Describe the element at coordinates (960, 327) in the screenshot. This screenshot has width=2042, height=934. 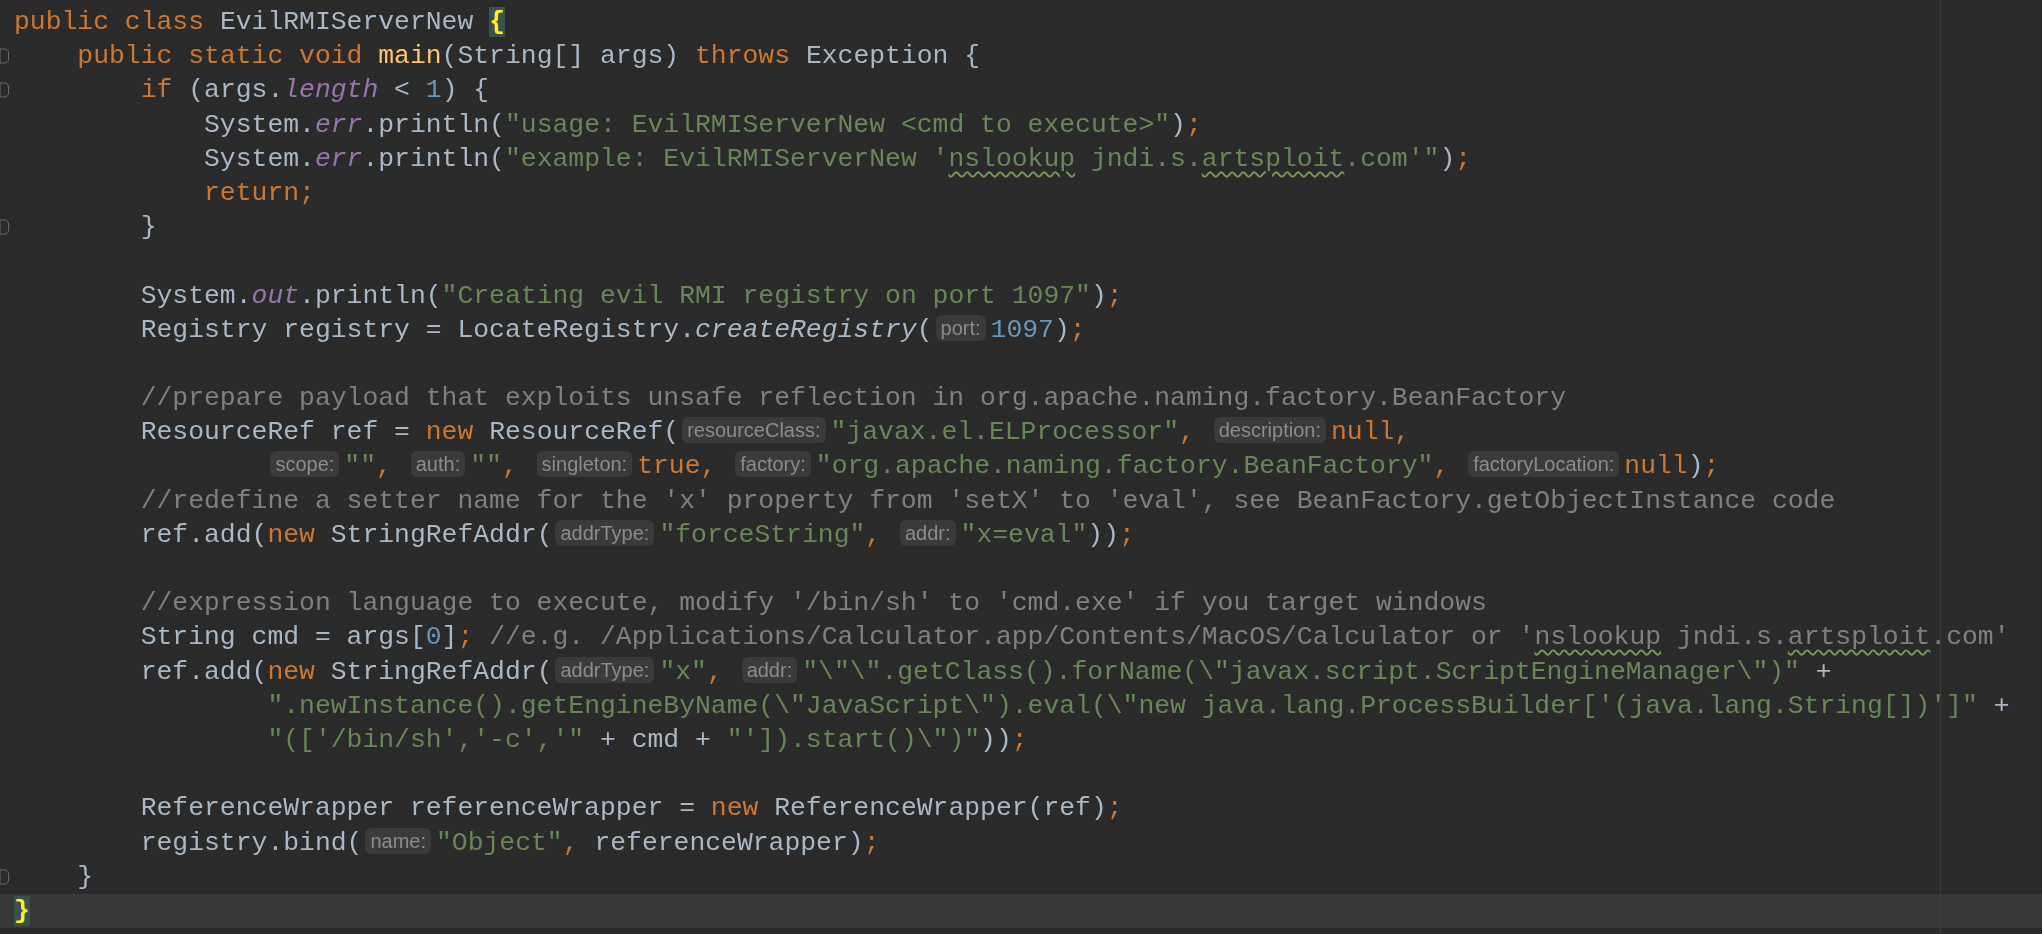
I see `parameter-hint: port:` at that location.